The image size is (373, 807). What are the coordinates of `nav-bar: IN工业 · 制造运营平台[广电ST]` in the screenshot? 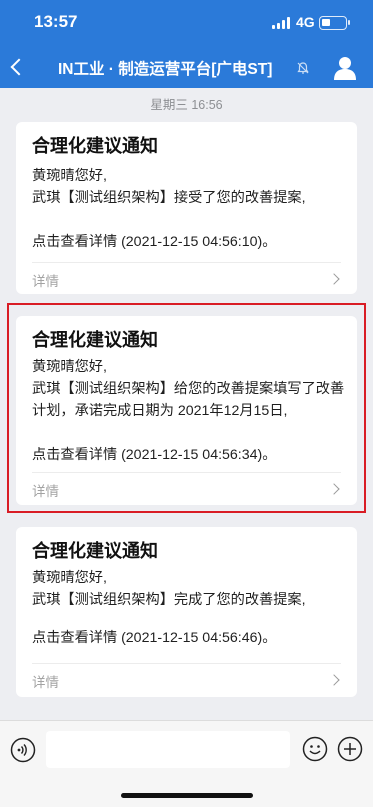 It's located at (186, 67).